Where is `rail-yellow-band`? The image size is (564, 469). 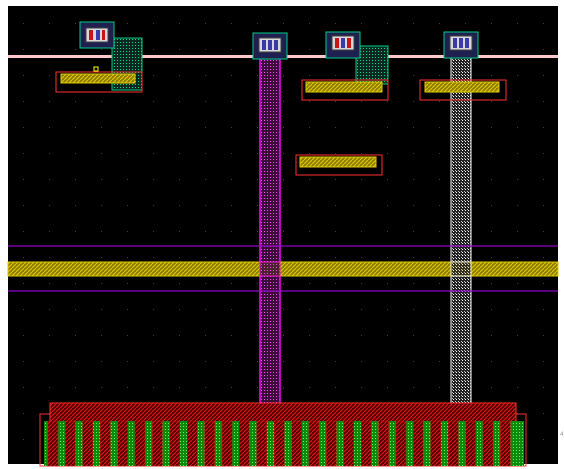
rail-yellow-band is located at coordinates (283, 269).